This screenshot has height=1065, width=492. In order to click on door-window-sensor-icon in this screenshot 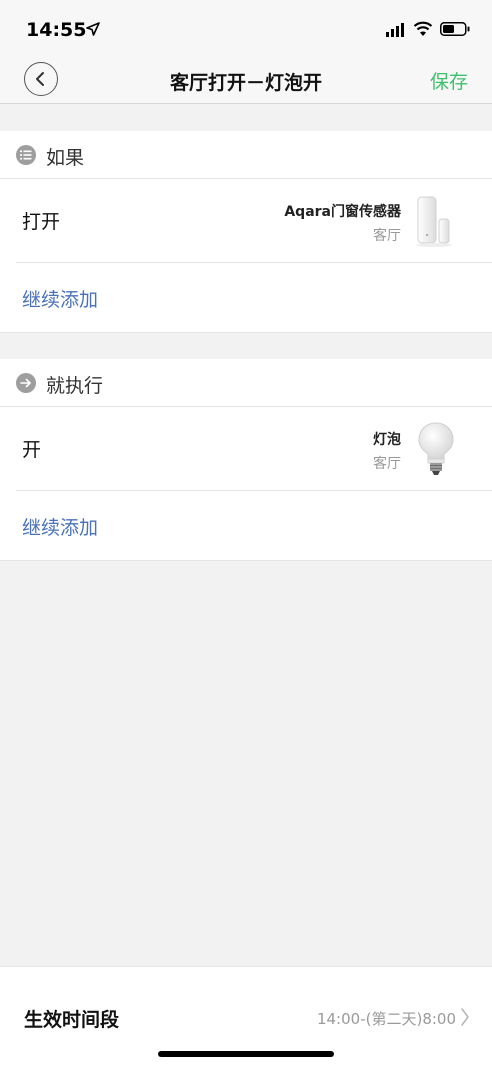, I will do `click(434, 221)`.